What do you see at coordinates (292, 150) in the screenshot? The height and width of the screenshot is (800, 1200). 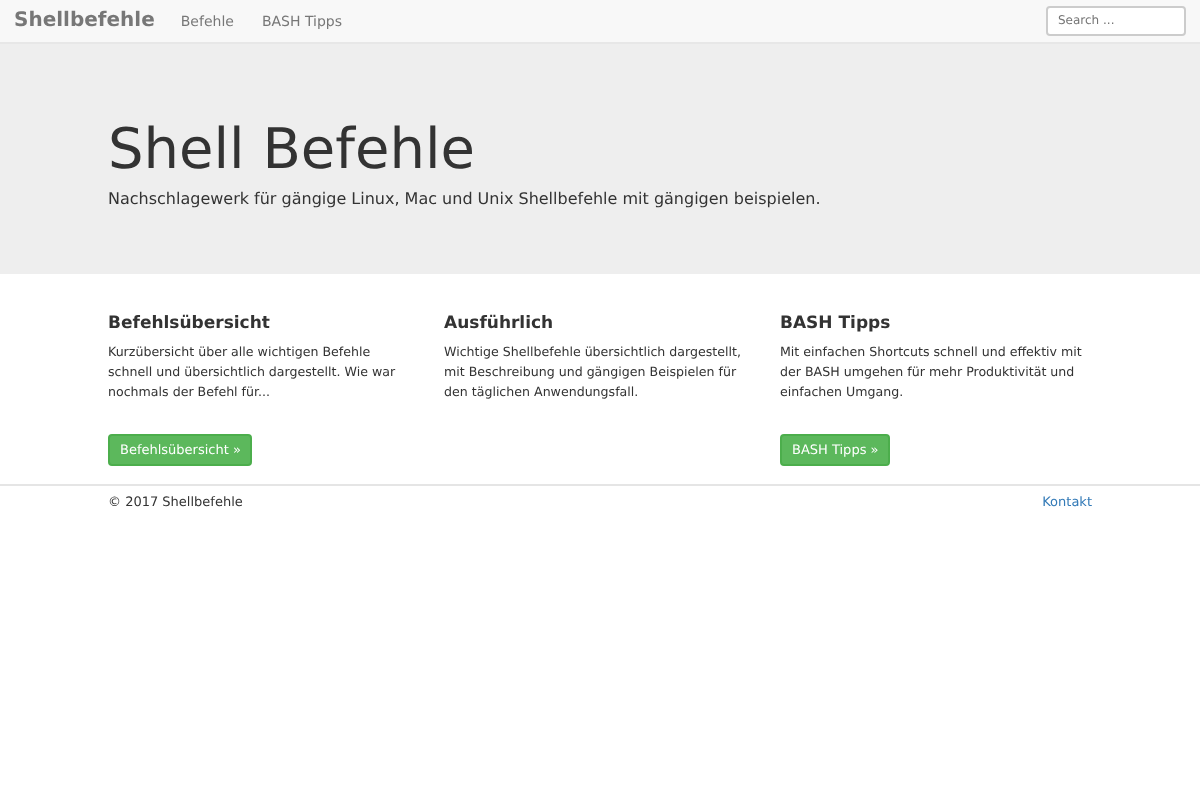 I see `hero-title: Shell Befehle` at bounding box center [292, 150].